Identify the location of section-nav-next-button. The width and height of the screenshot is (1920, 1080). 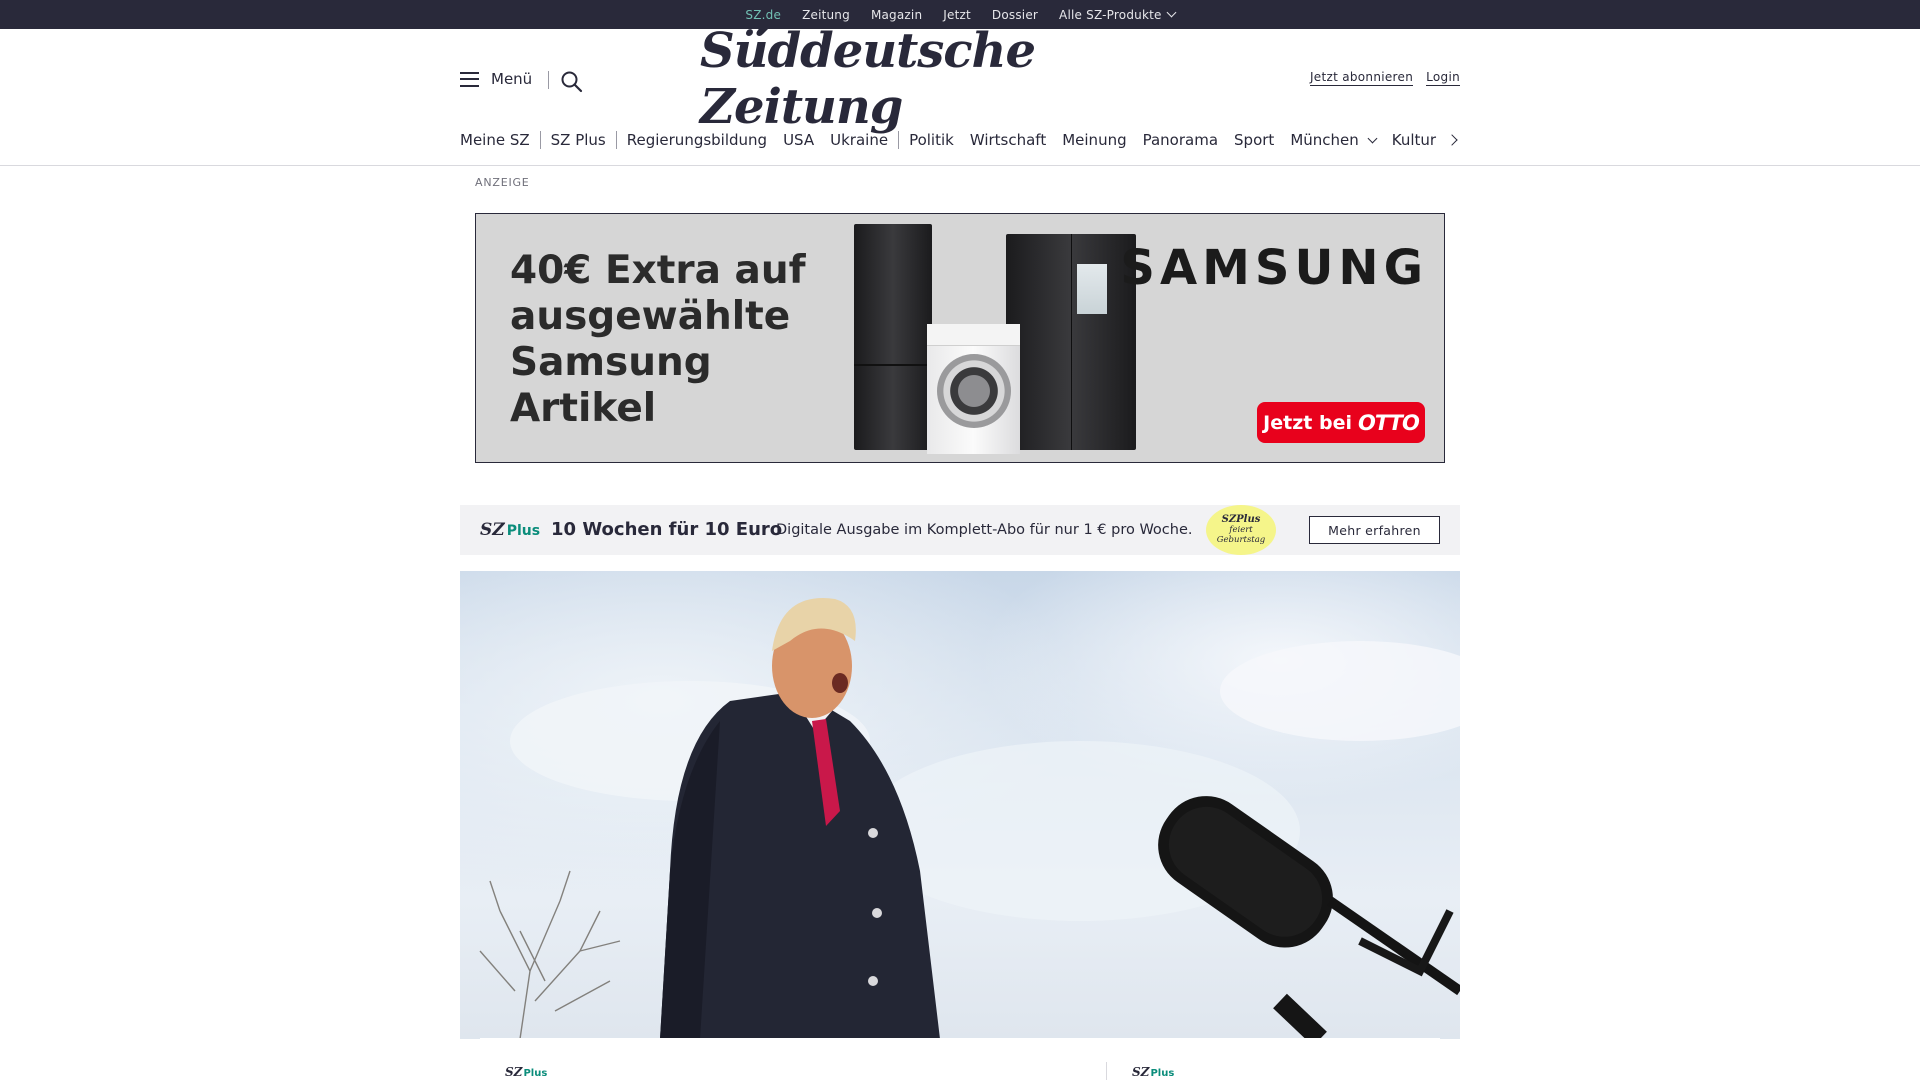
(1452, 140).